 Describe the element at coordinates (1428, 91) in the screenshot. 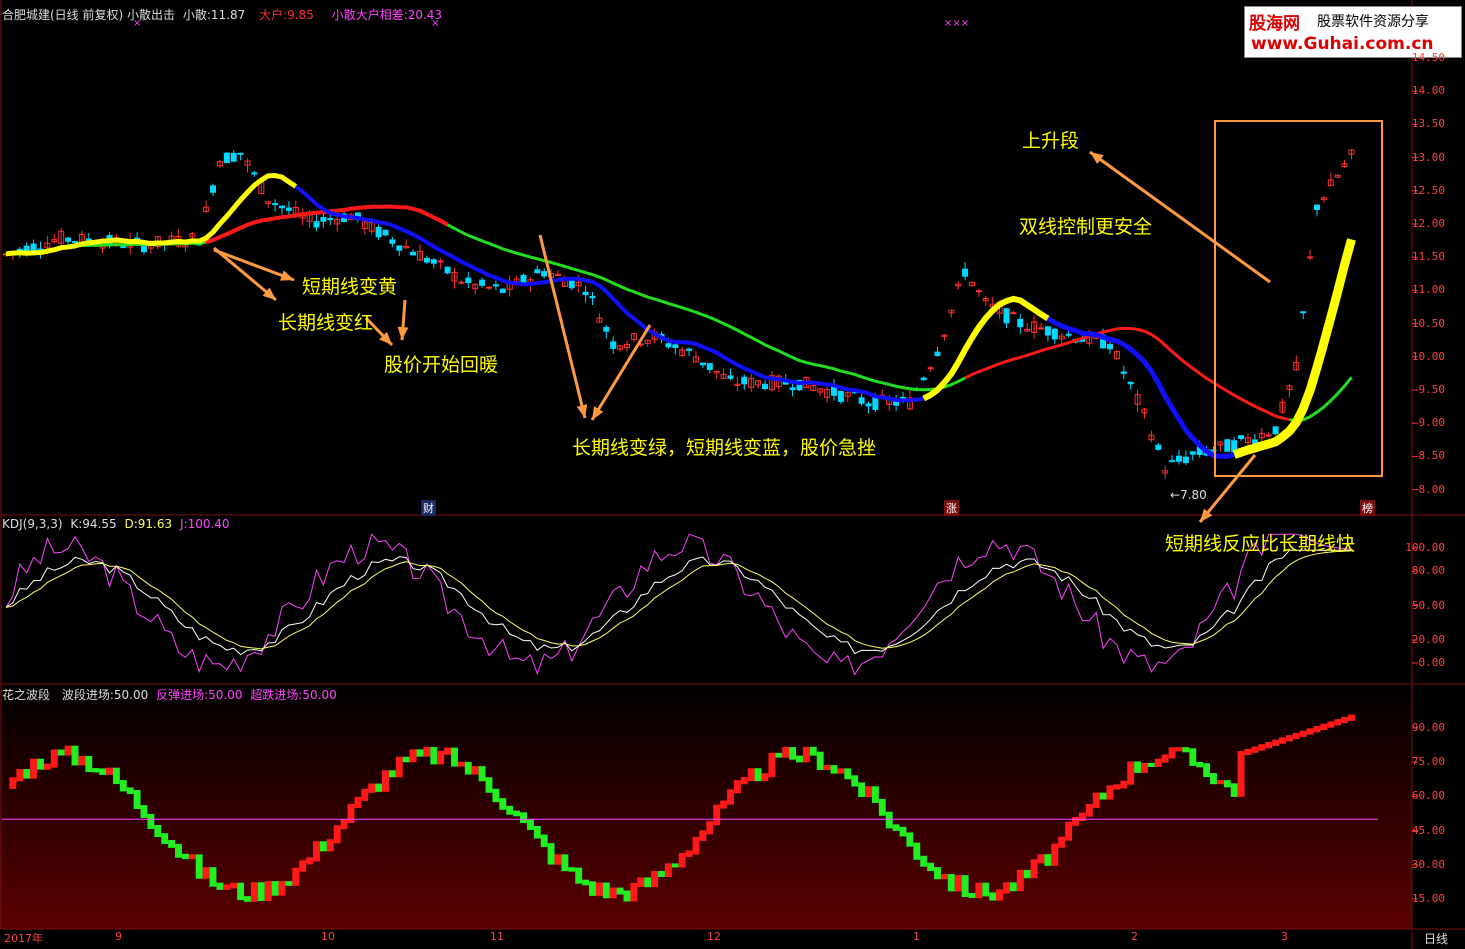

I see `price-tick-label: 14.00` at that location.